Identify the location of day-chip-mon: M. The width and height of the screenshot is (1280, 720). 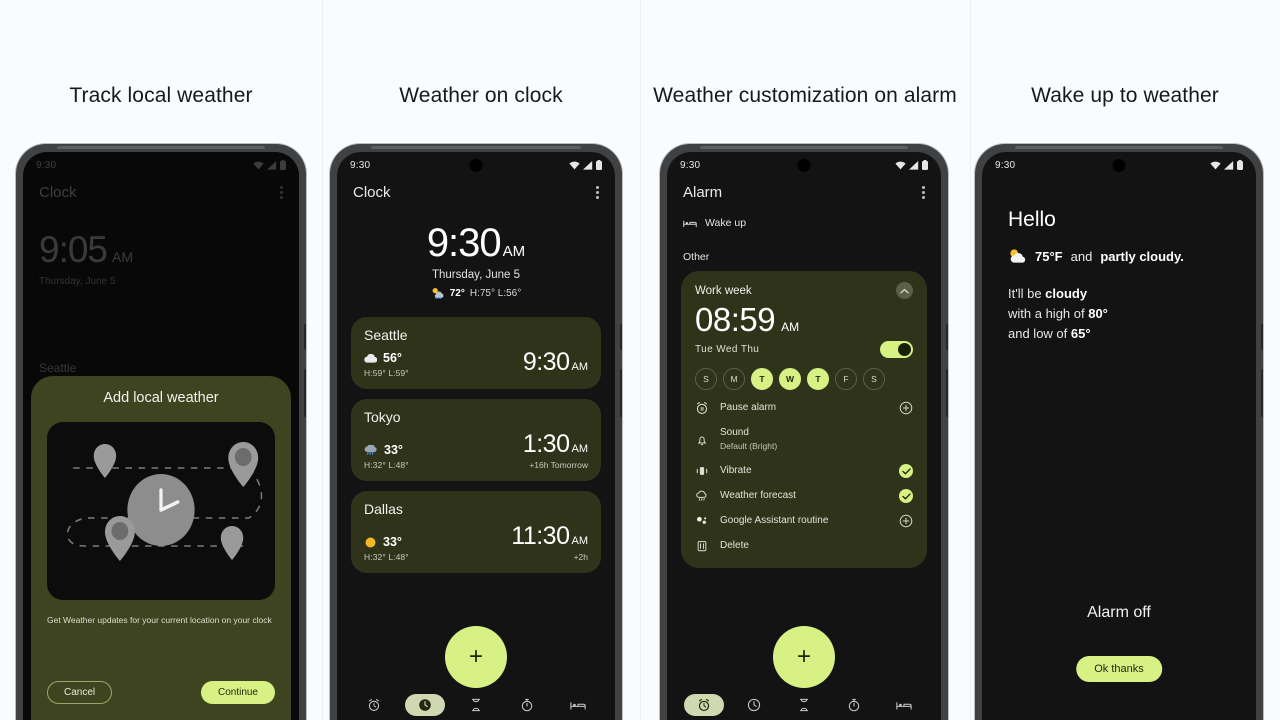
(734, 379).